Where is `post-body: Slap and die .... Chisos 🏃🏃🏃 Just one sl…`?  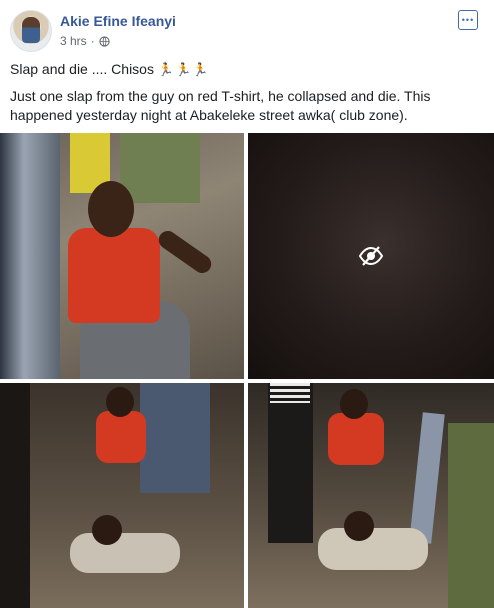 post-body: Slap and die .... Chisos 🏃🏃🏃 Just one sl… is located at coordinates (245, 96).